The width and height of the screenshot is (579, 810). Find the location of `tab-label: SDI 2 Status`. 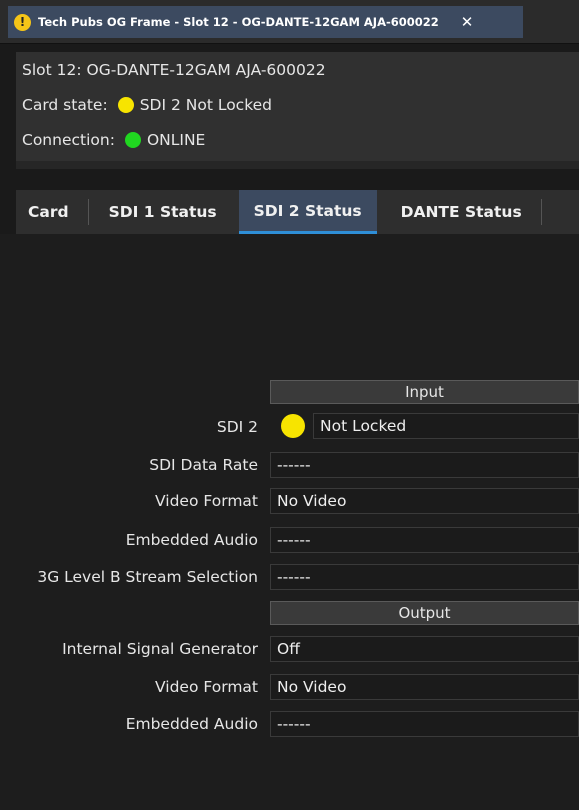

tab-label: SDI 2 Status is located at coordinates (307, 210).